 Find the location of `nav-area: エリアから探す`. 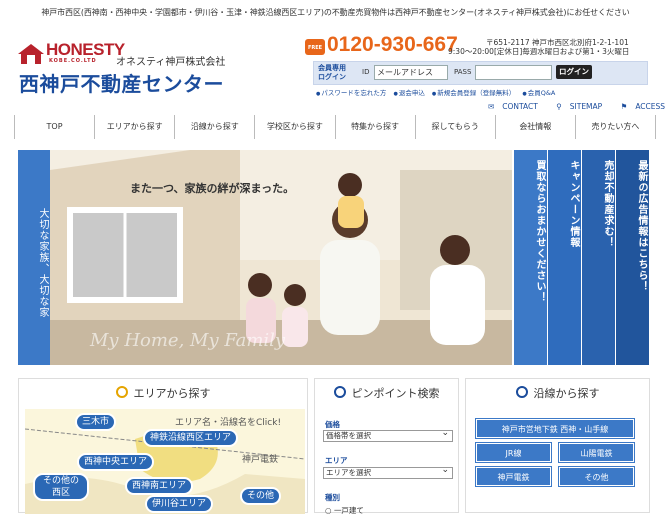

nav-area: エリアから探す is located at coordinates (134, 127).